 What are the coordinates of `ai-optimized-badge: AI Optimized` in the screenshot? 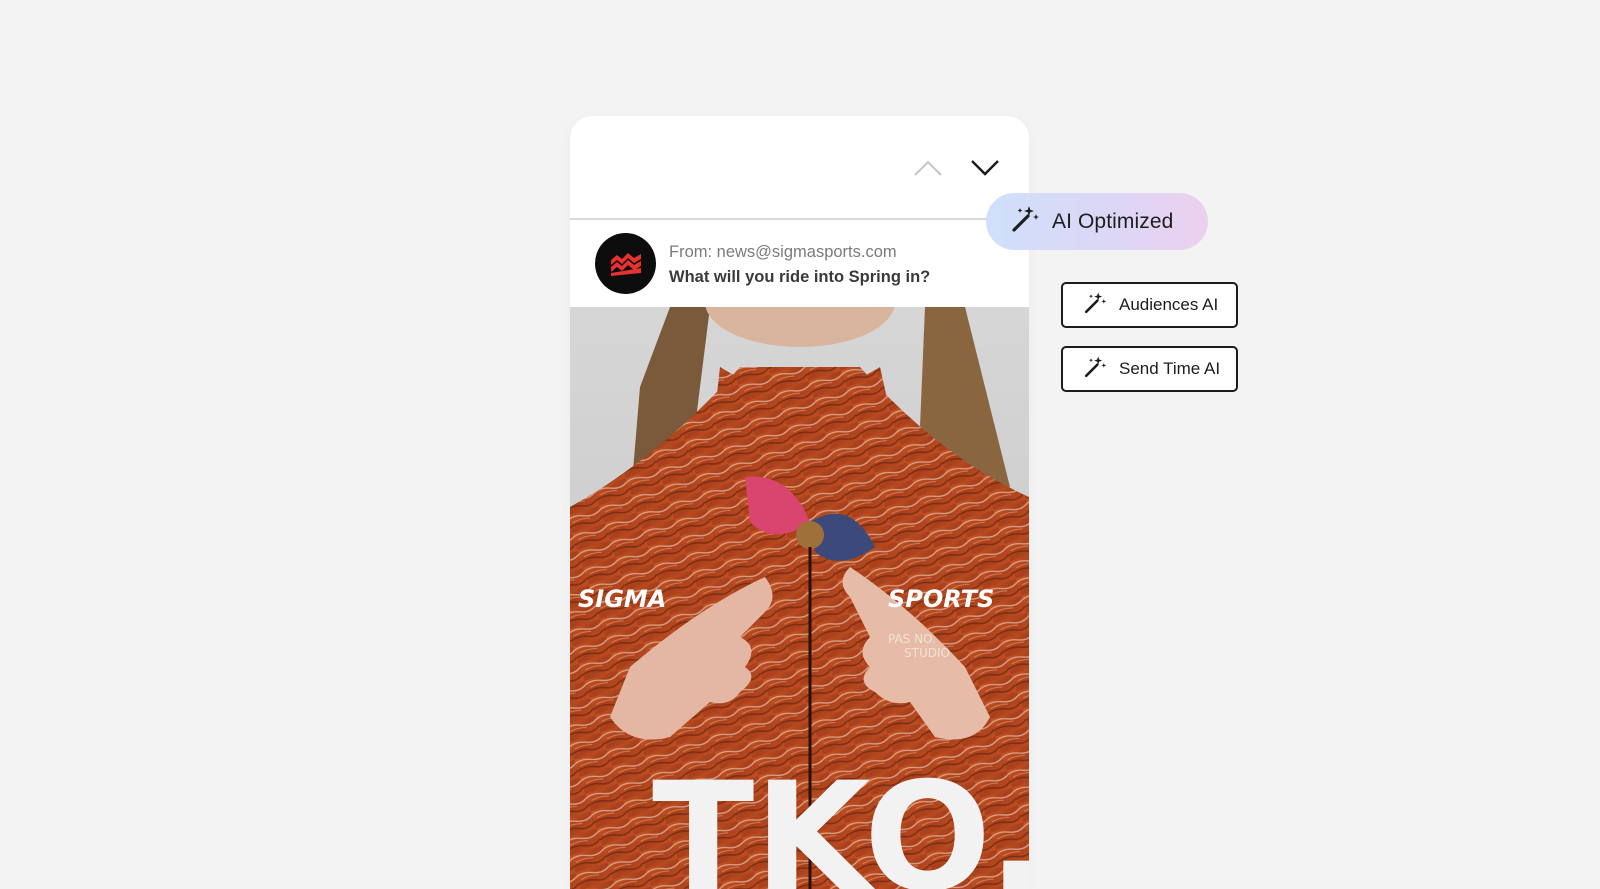 It's located at (1097, 221).